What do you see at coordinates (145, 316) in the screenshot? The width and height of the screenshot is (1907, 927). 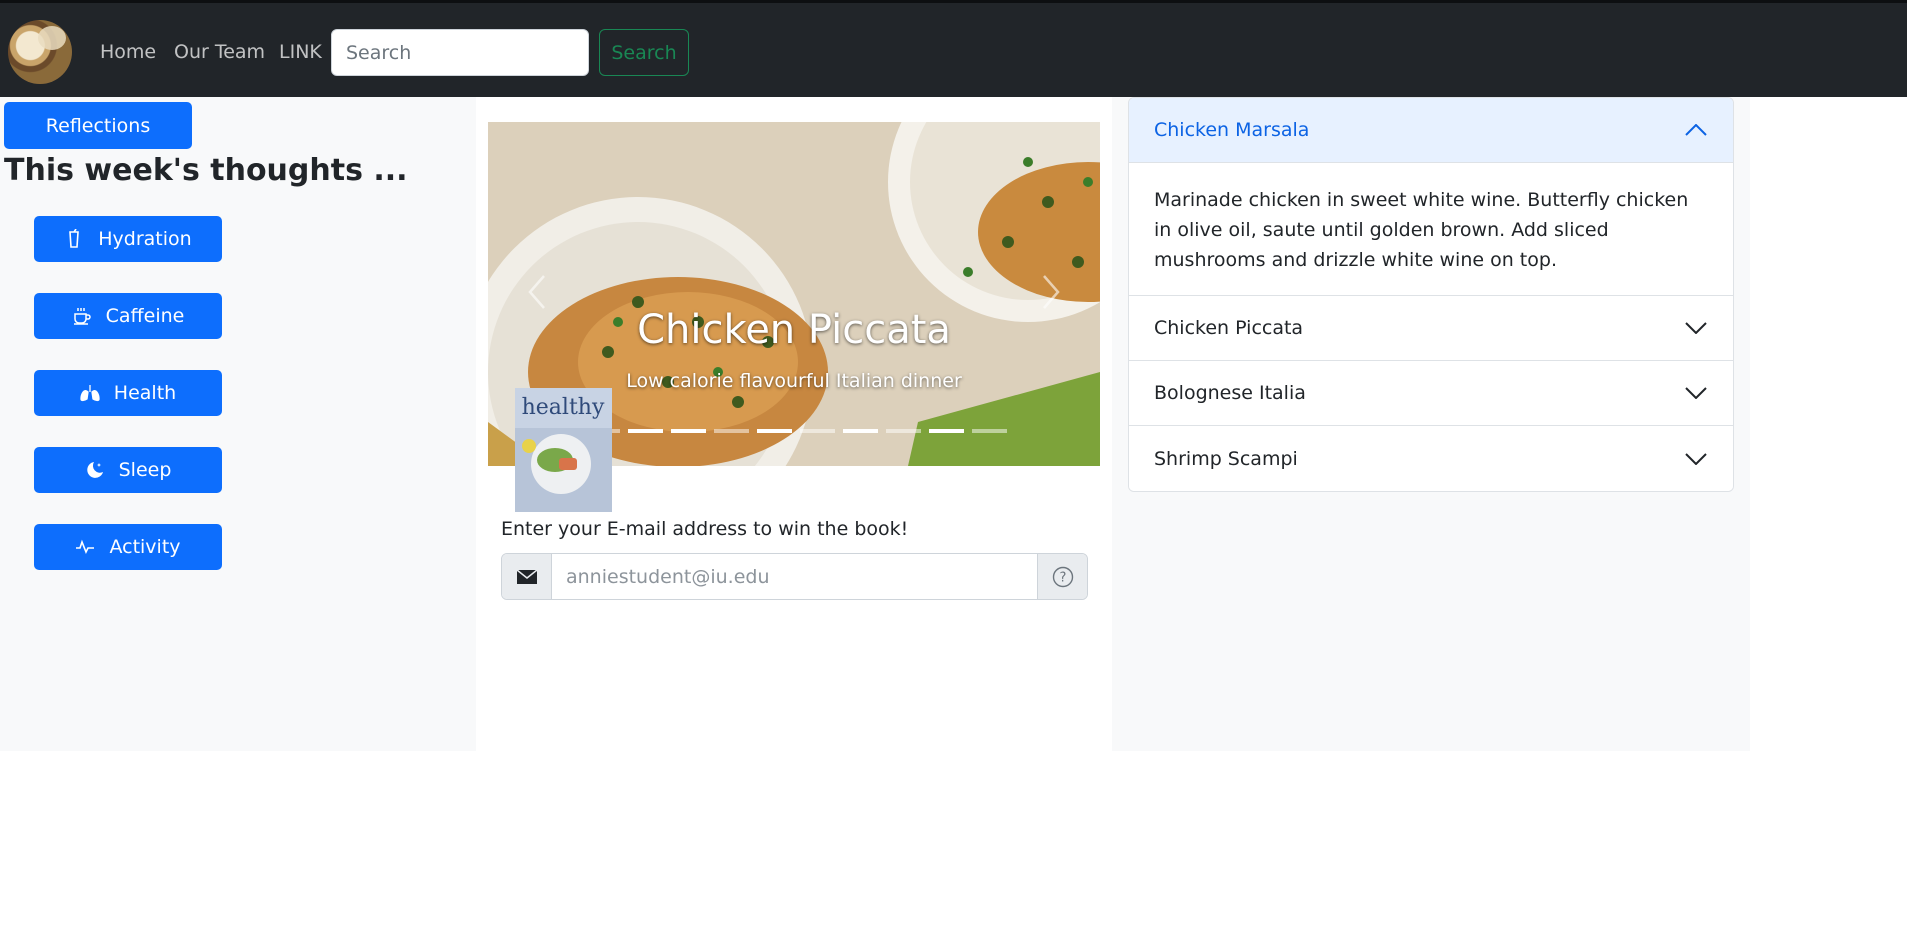 I see `caffeine-label: Caffeine` at bounding box center [145, 316].